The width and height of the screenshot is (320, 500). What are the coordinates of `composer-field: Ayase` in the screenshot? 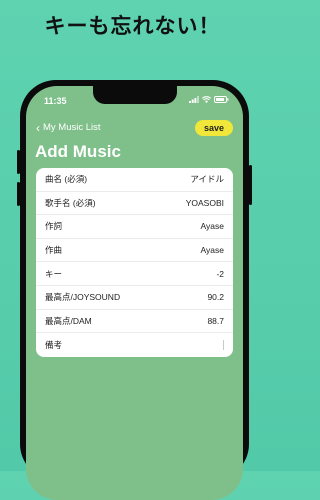 It's located at (212, 250).